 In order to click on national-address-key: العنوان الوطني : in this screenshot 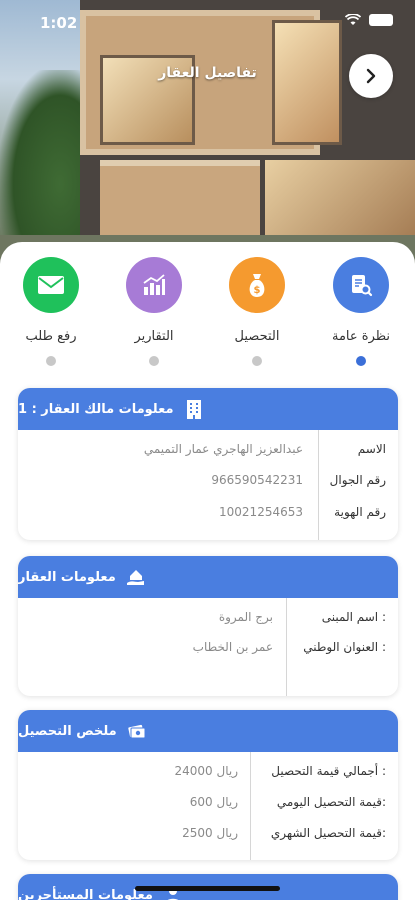, I will do `click(344, 647)`.